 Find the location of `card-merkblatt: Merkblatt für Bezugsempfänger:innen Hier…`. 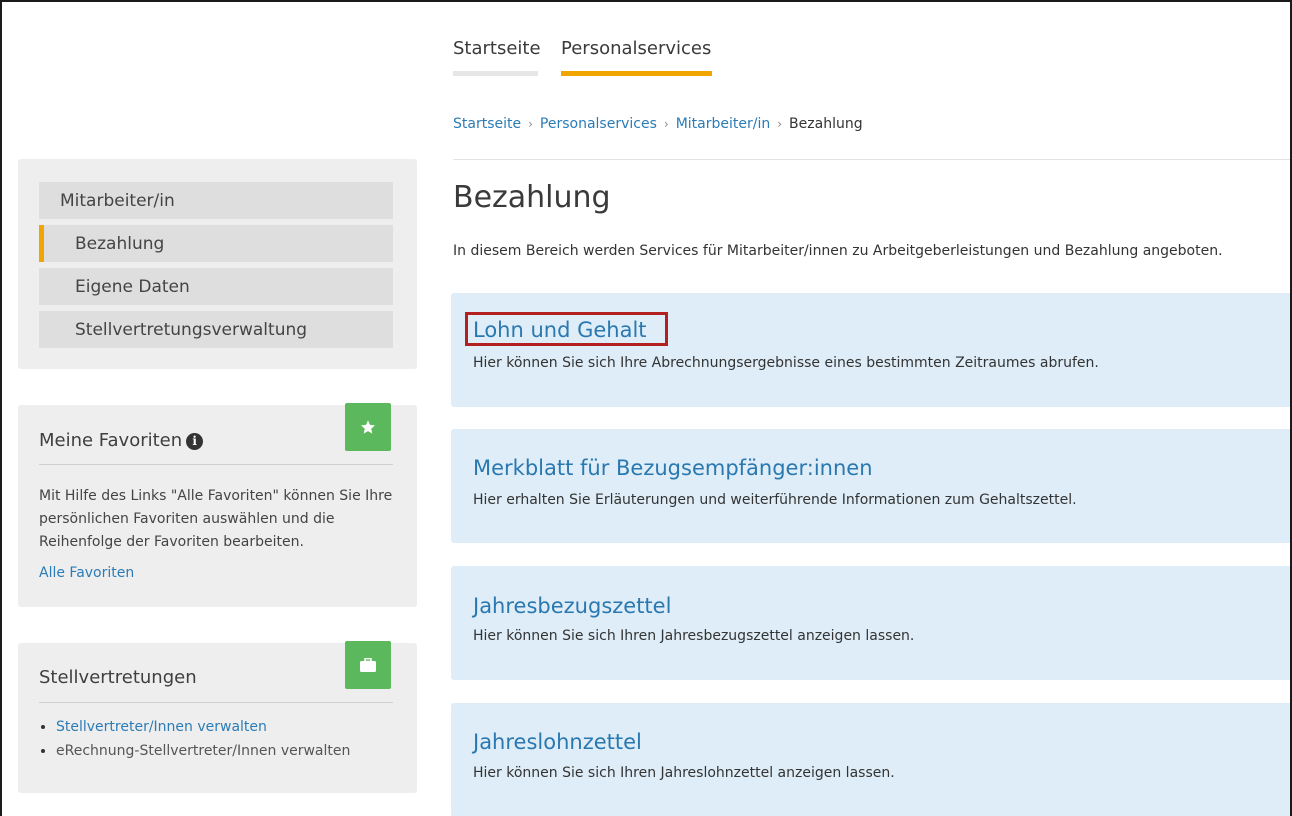

card-merkblatt: Merkblatt für Bezugsempfänger:innen Hier… is located at coordinates (870, 486).